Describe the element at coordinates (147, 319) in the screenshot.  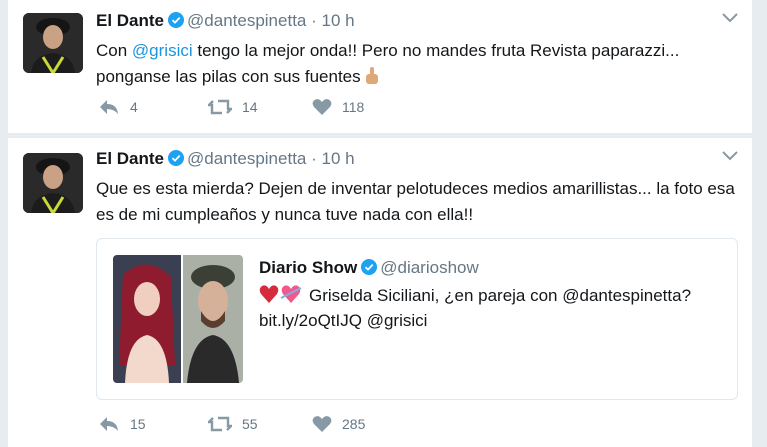
I see `quoted-photo-woman` at that location.